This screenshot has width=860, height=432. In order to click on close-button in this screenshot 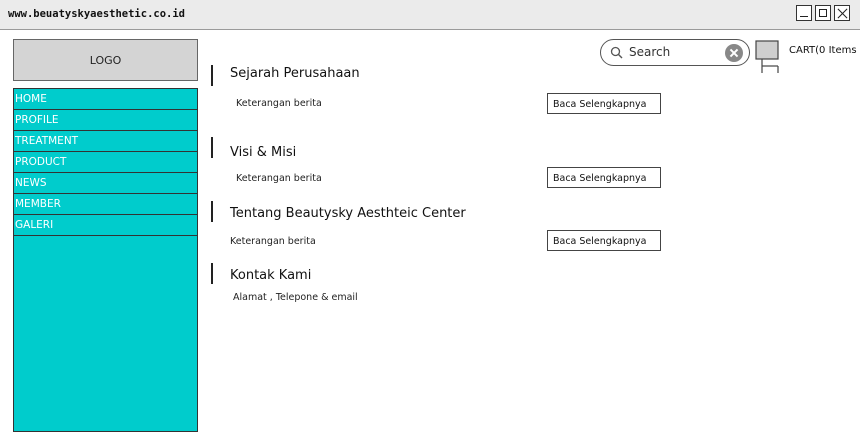, I will do `click(842, 13)`.